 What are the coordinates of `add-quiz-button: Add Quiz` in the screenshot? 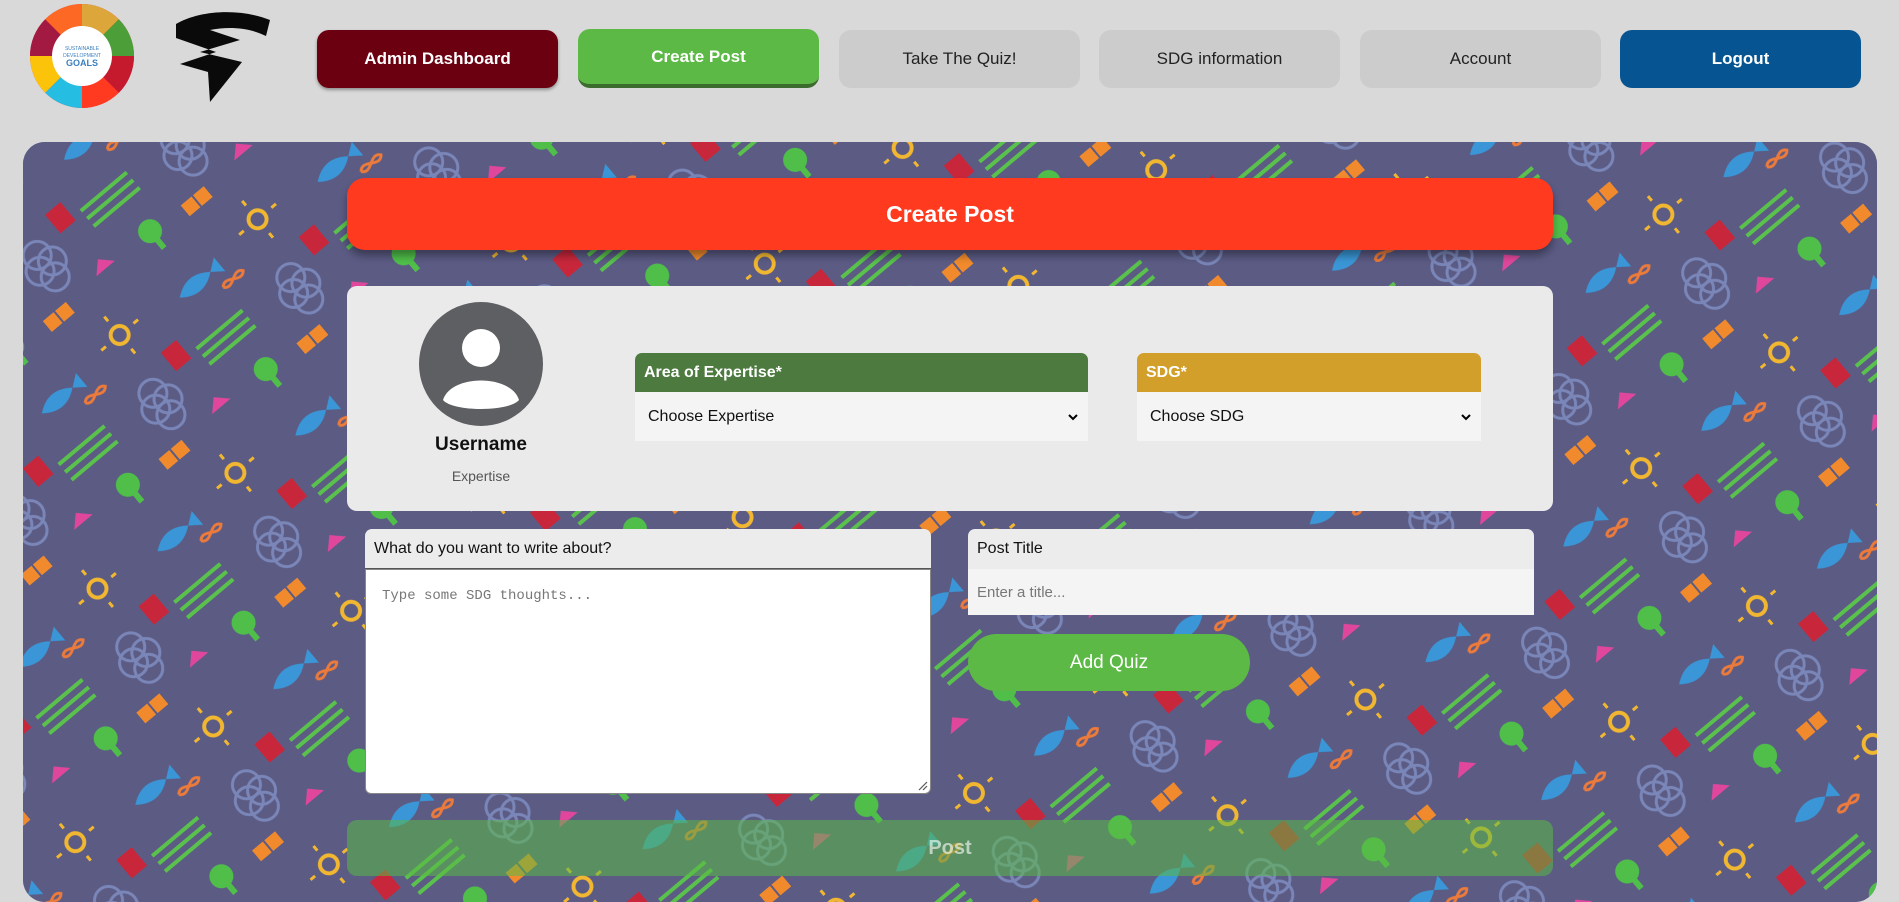 It's located at (1109, 662).